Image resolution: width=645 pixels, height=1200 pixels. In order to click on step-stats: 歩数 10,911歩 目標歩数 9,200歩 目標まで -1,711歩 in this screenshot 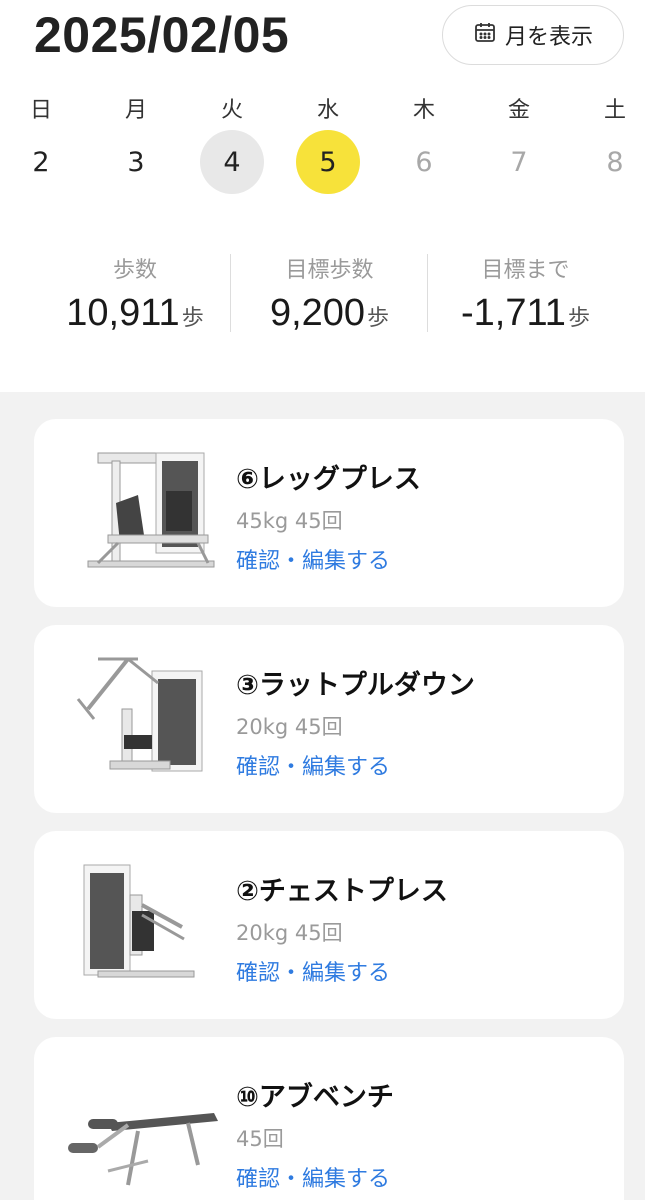, I will do `click(322, 294)`.